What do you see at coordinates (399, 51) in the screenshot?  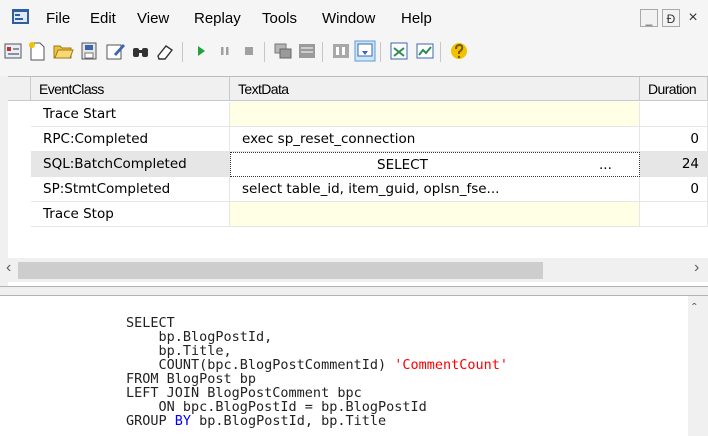 I see `activity-monitor-icon` at bounding box center [399, 51].